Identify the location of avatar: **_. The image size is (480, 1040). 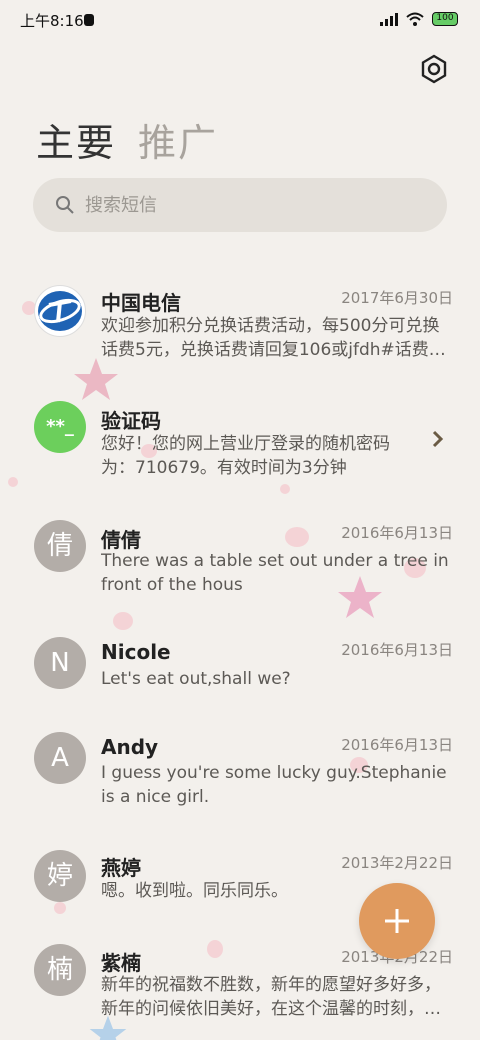
(60, 427).